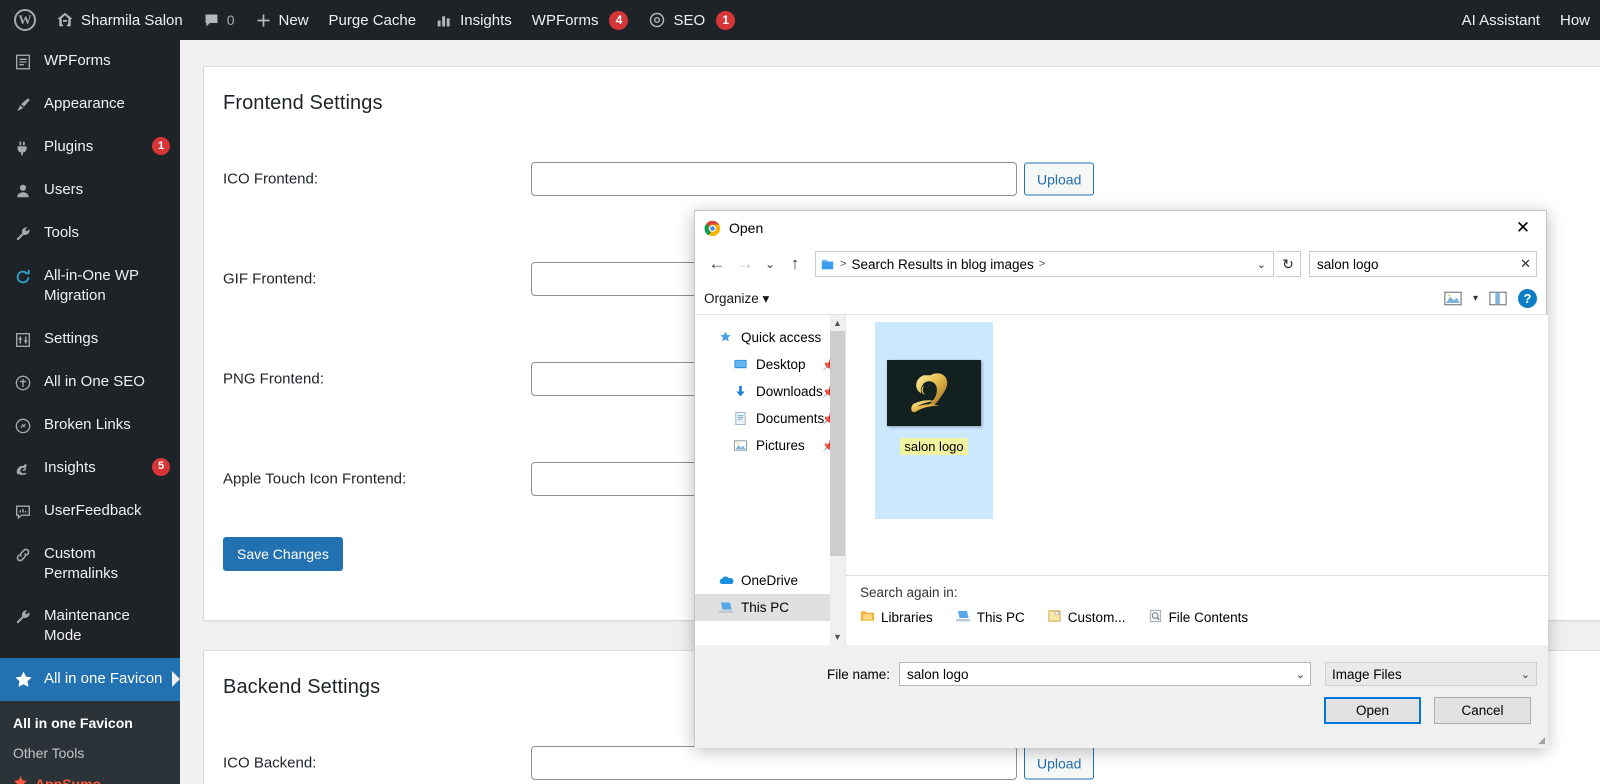 The height and width of the screenshot is (784, 1600). I want to click on sidebar-item-all-in-one-favicon: All in one Favicon, so click(90, 679).